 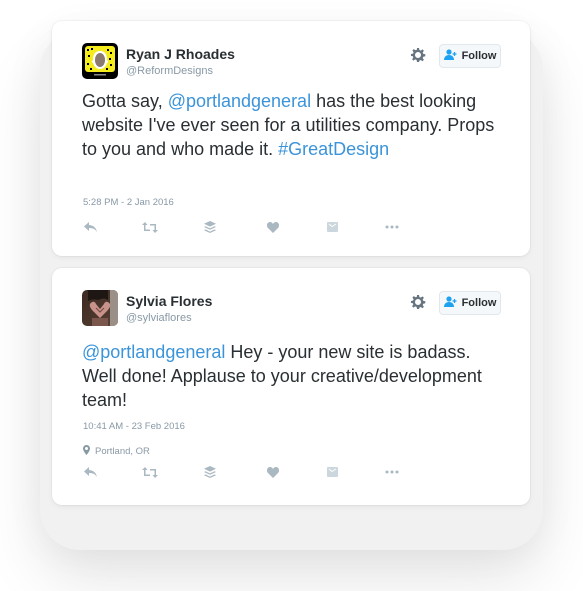 What do you see at coordinates (169, 301) in the screenshot?
I see `author-name: Sylvia Flores` at bounding box center [169, 301].